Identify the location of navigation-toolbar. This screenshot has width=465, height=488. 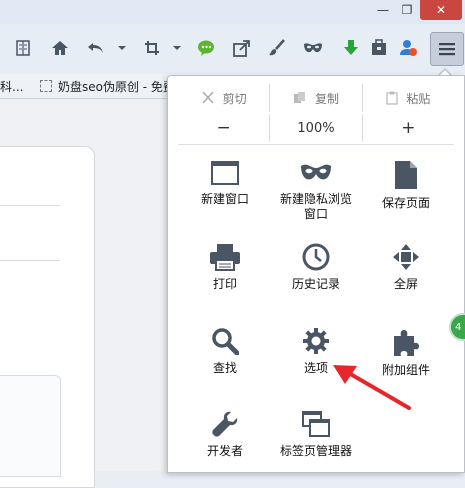
(232, 49).